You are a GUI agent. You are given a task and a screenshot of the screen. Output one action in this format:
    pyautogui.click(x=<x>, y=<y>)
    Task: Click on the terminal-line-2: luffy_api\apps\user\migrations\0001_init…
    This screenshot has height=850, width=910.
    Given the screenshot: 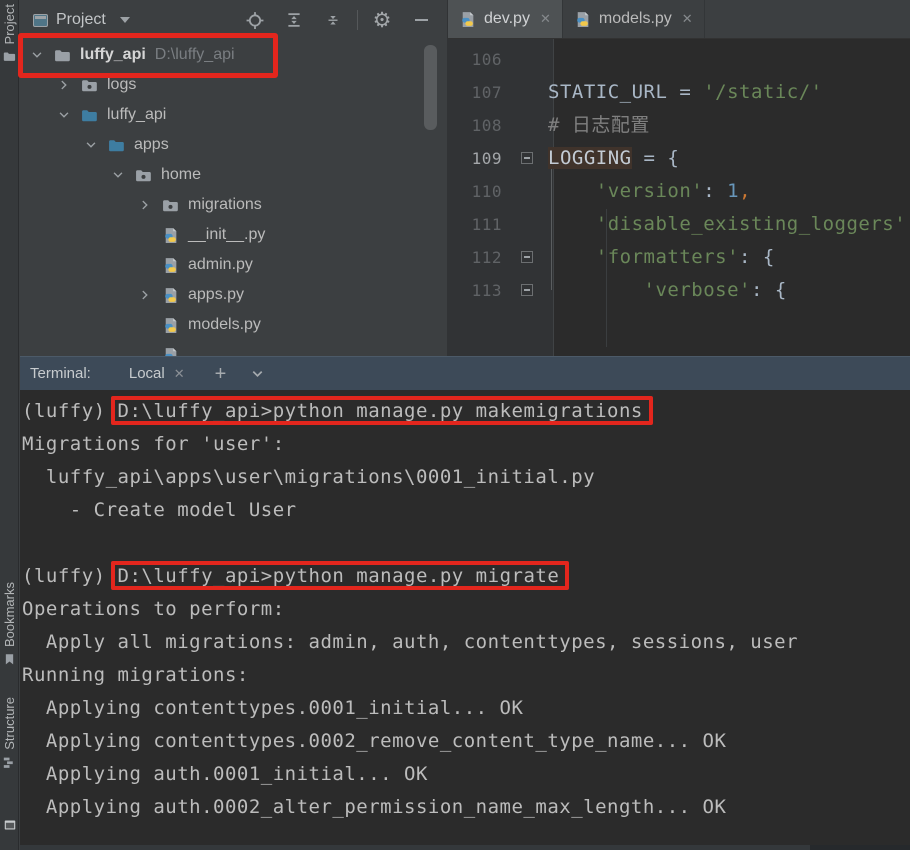 What is the action you would take?
    pyautogui.click(x=309, y=477)
    